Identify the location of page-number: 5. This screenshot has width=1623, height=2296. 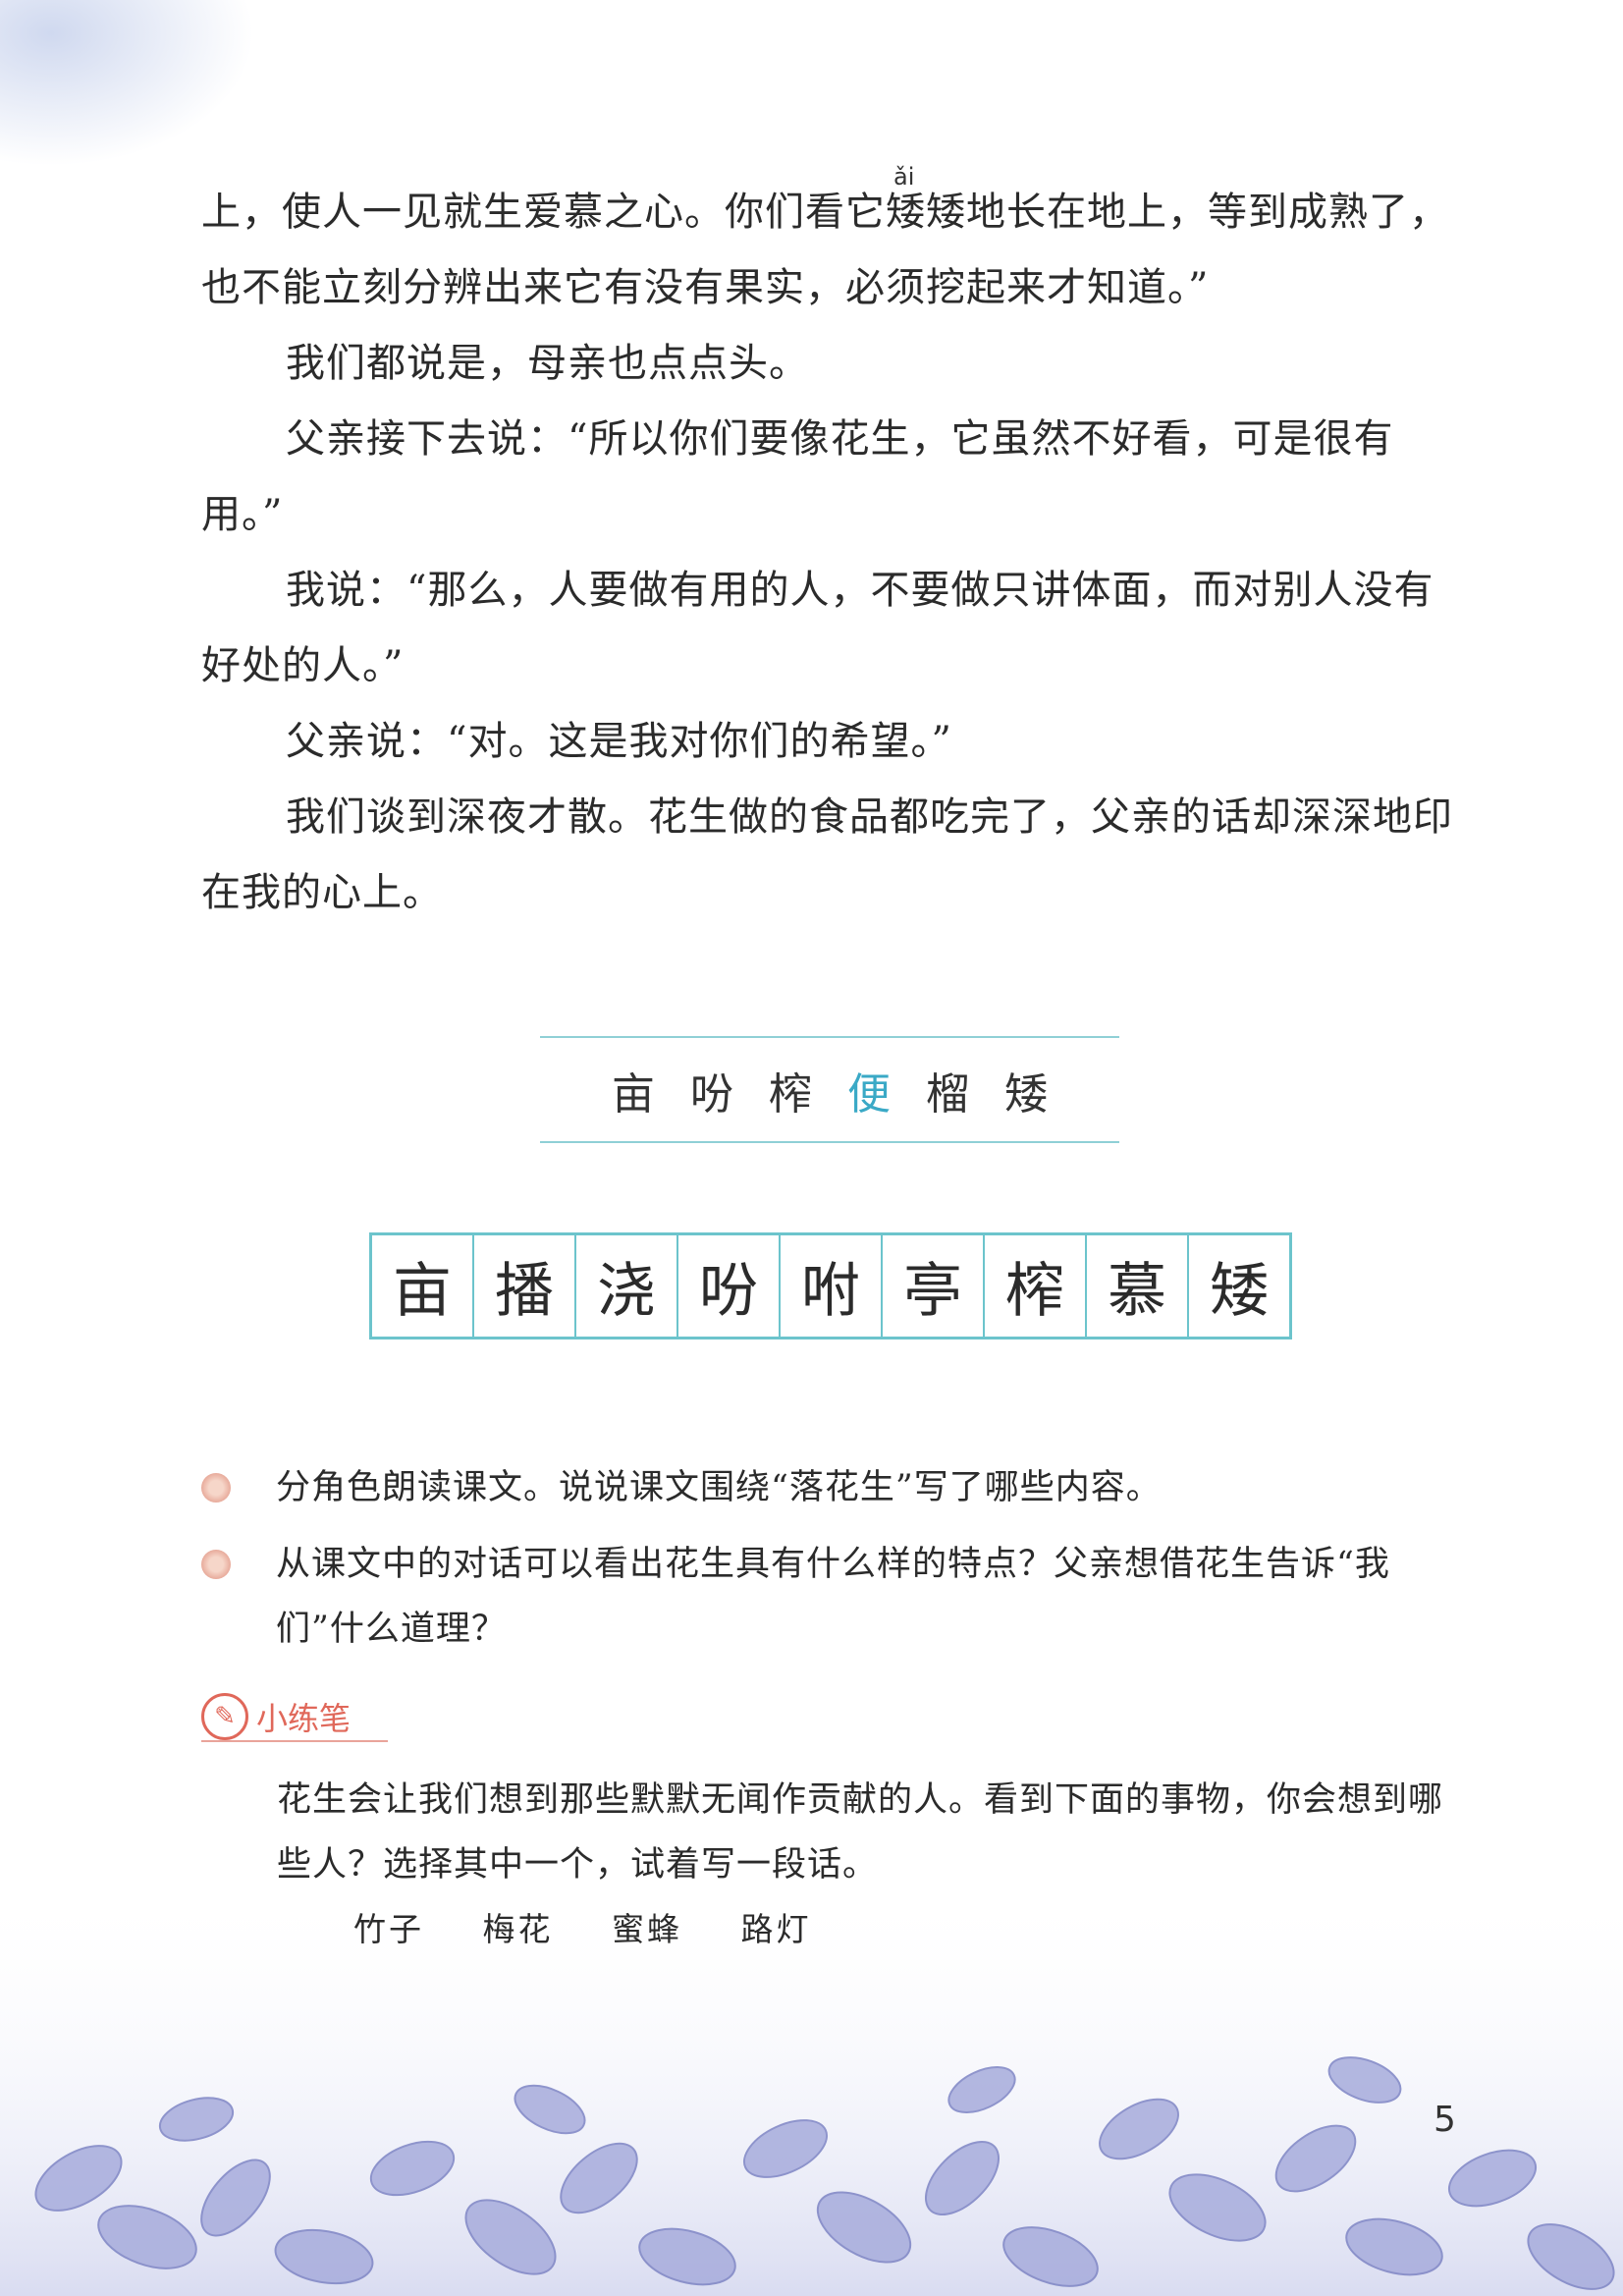
(1445, 2120).